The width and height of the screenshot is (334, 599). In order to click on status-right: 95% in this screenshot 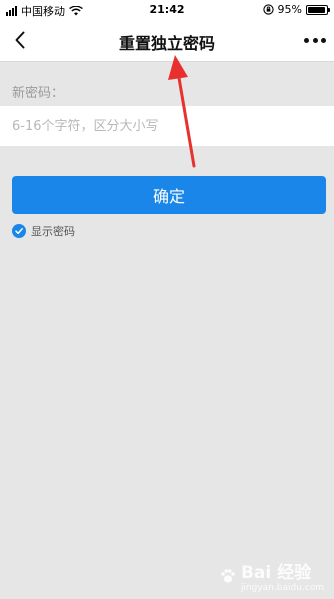, I will do `click(296, 9)`.